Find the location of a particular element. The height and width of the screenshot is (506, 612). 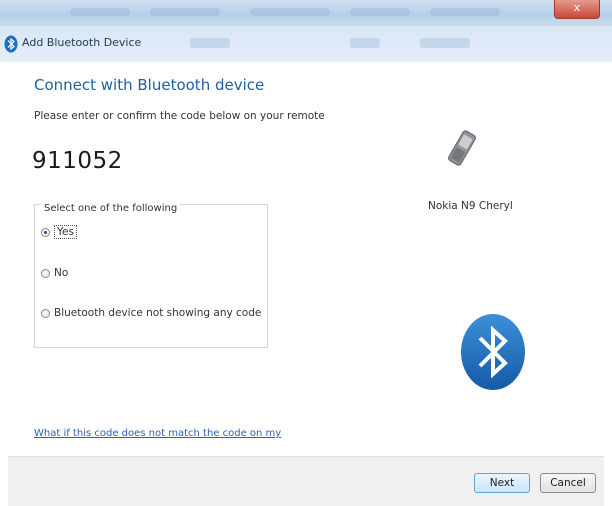

option-label: Bluetooth device not showing any code is located at coordinates (158, 313).